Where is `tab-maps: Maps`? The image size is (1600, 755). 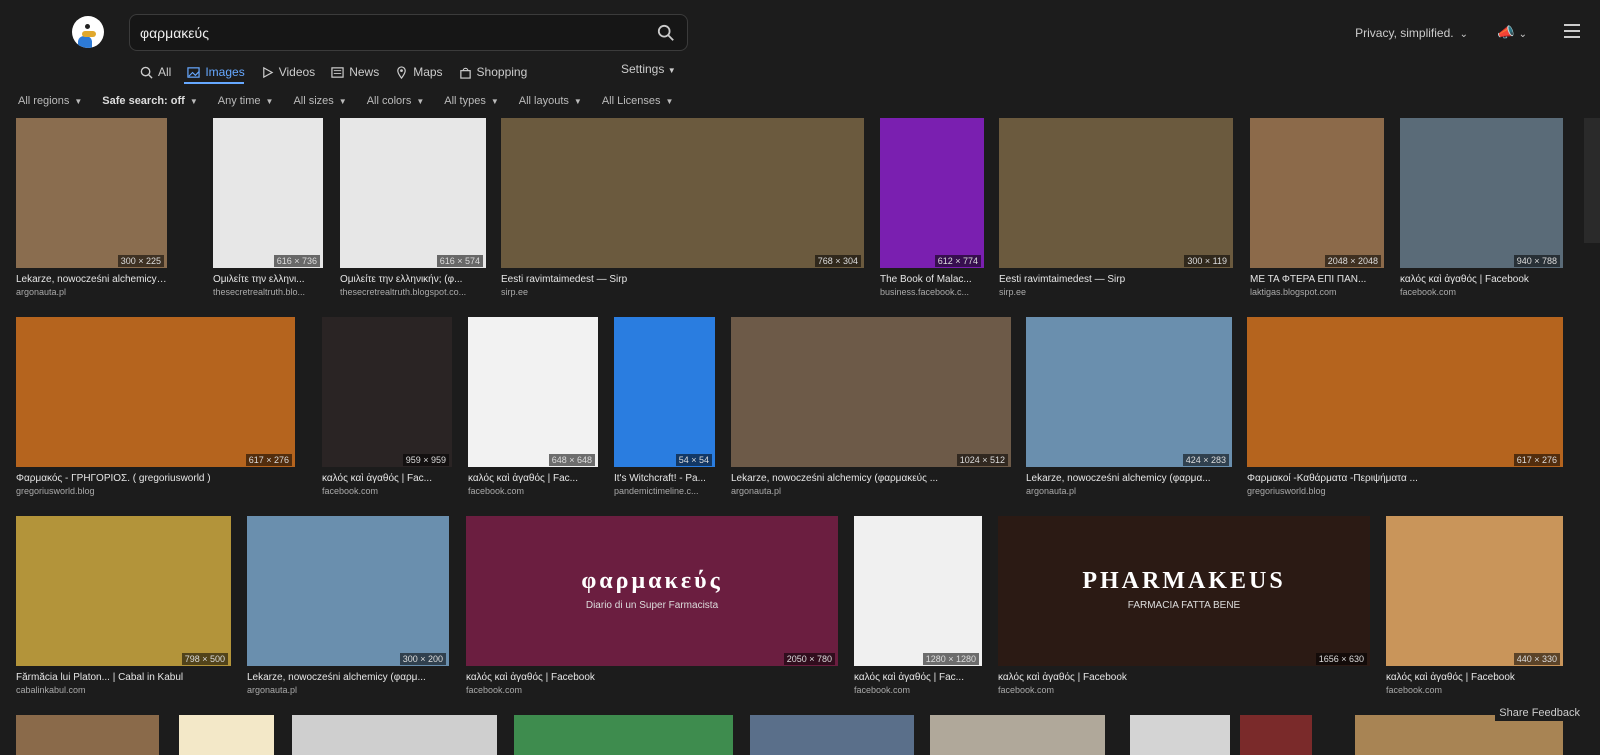 tab-maps: Maps is located at coordinates (418, 72).